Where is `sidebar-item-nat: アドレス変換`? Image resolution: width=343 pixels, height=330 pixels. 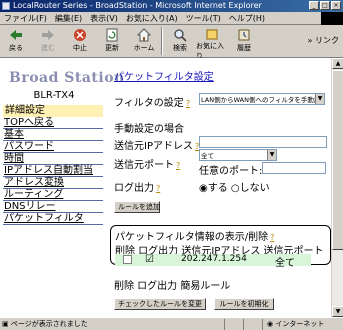 sidebar-item-nat: アドレス変換 is located at coordinates (53, 183).